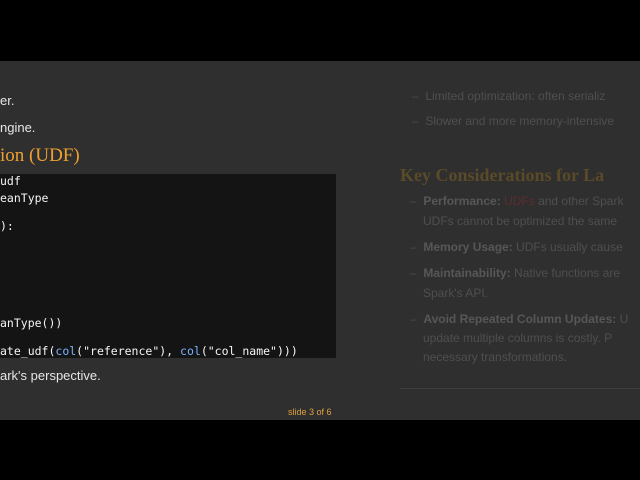 The width and height of the screenshot is (640, 480). I want to click on bullet-label: Memory Usage:, so click(468, 247).